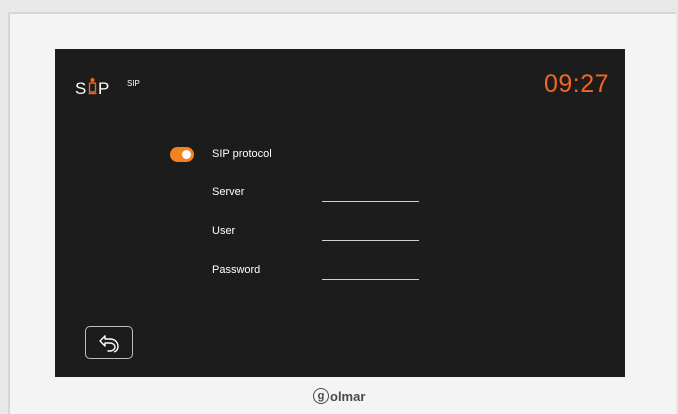  What do you see at coordinates (224, 231) in the screenshot?
I see `user-label: User` at bounding box center [224, 231].